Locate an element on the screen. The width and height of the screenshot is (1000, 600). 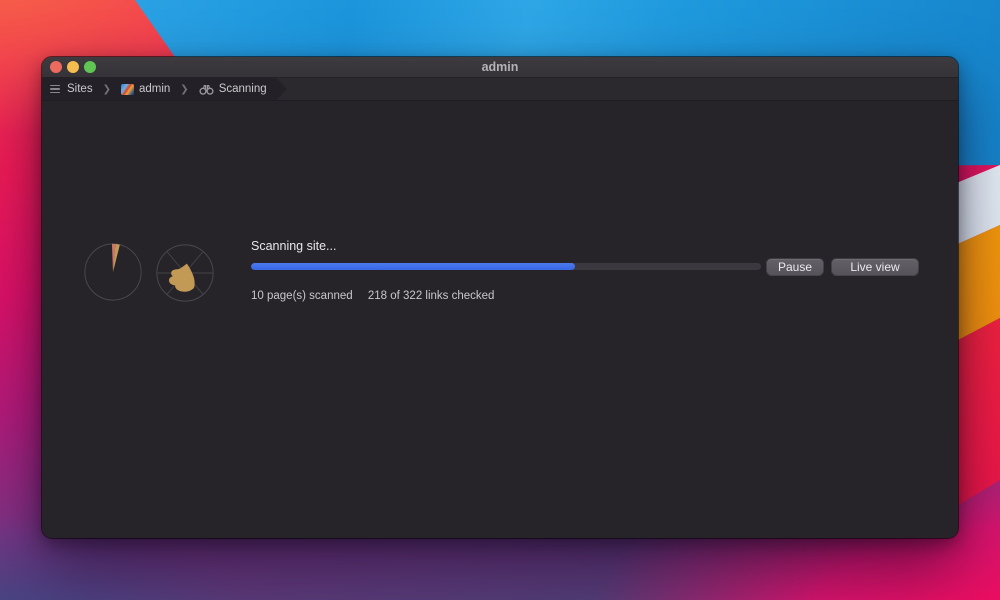
site-favicon-icon is located at coordinates (127, 89).